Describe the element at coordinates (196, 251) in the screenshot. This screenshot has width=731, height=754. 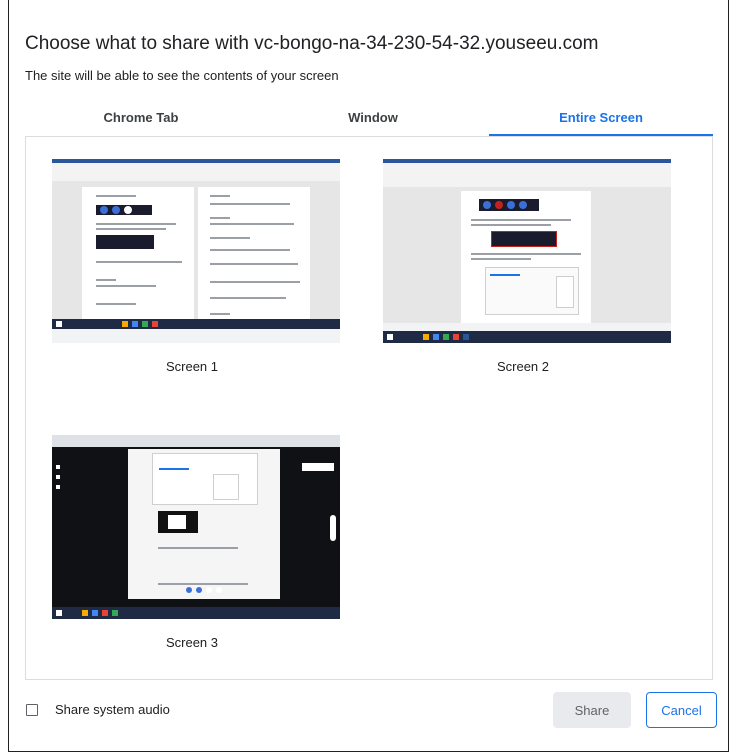
I see `screen-1-thumbnail` at that location.